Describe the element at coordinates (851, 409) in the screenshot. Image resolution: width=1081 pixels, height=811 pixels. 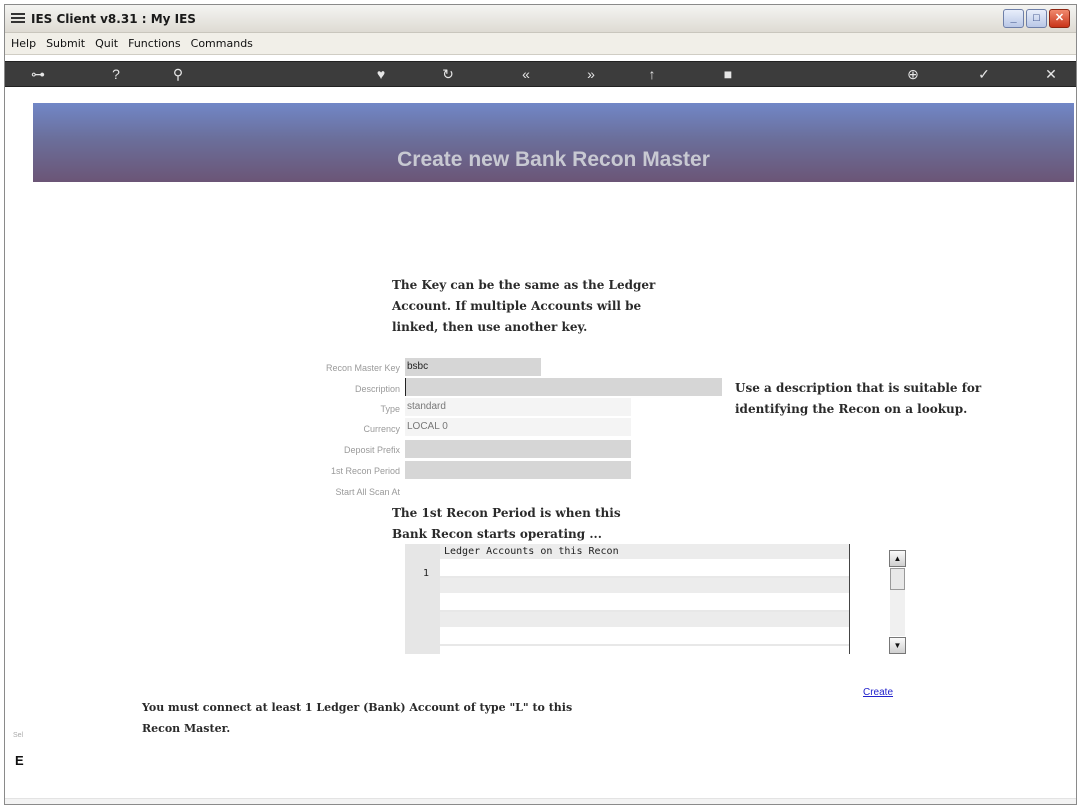
I see `description-hint-line: identifying the Recon on a lookup.` at that location.